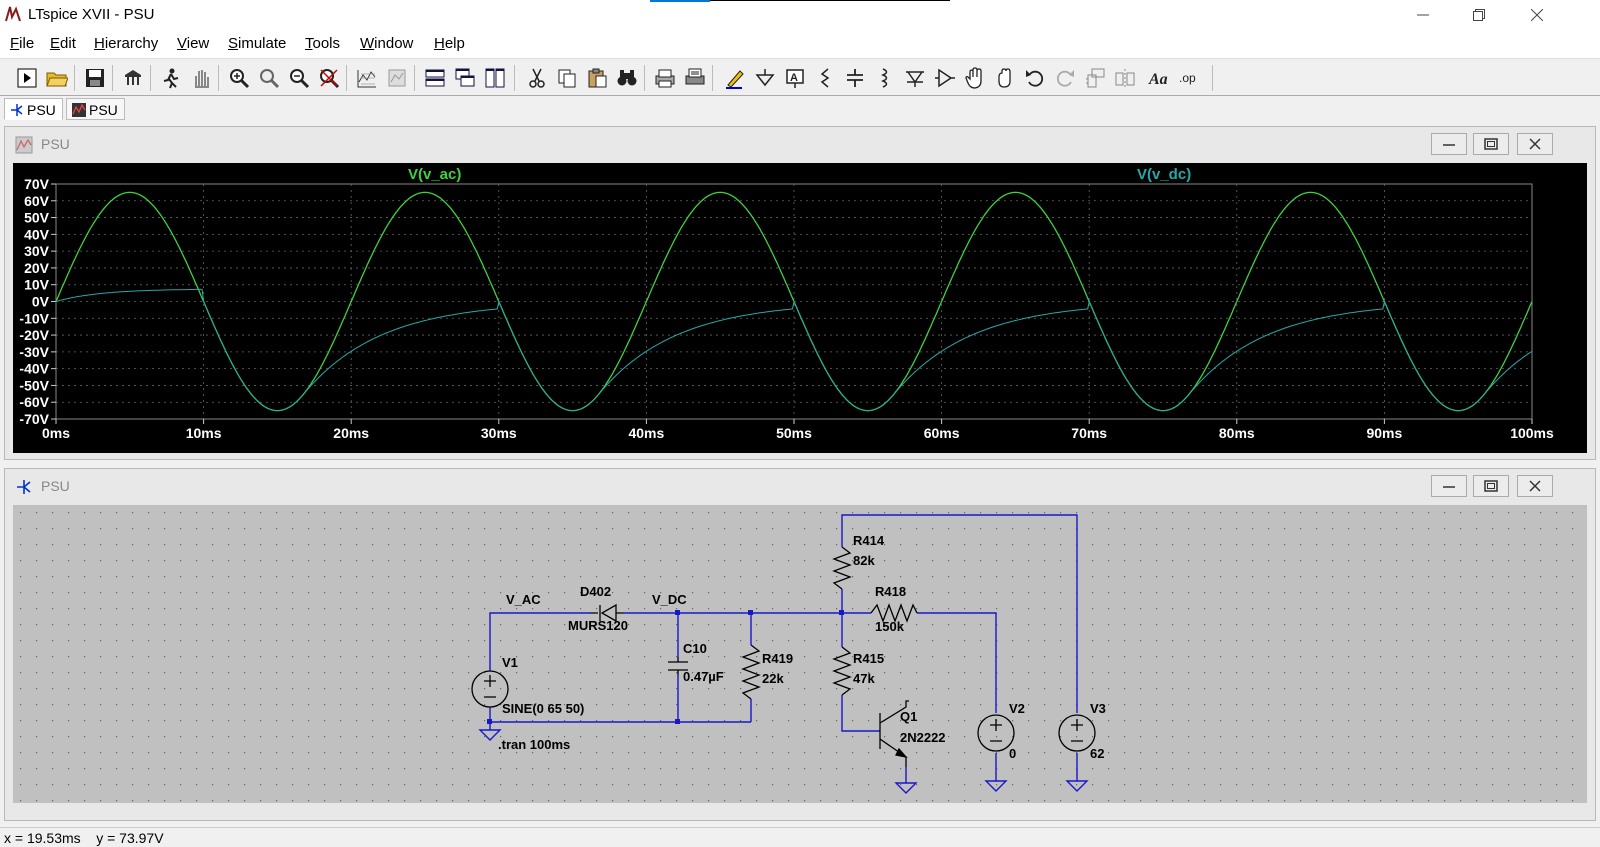 This screenshot has width=1600, height=847. Describe the element at coordinates (126, 43) in the screenshot. I see `menu-hierarchy: Hierarchy` at that location.